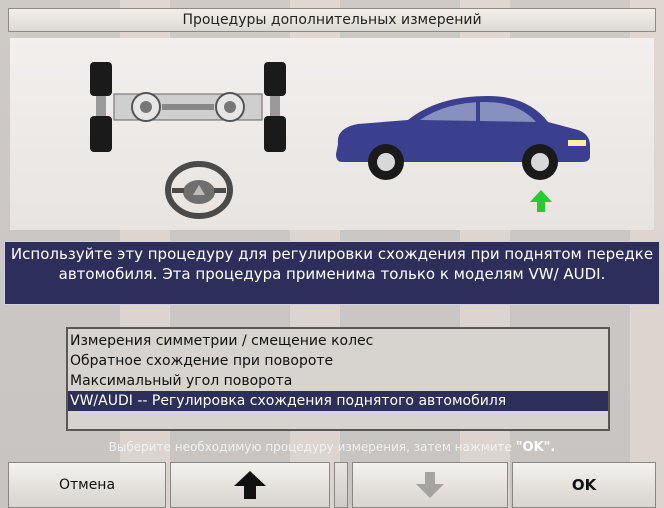 This screenshot has width=664, height=508. Describe the element at coordinates (463, 138) in the screenshot. I see `car-side-view-icon` at that location.